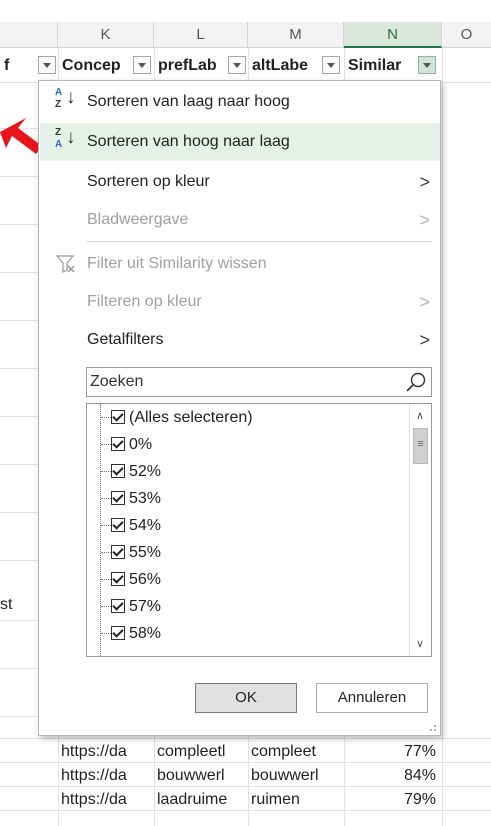 The image size is (491, 826). Describe the element at coordinates (296, 752) in the screenshot. I see `cell-altlabel: compleet` at that location.